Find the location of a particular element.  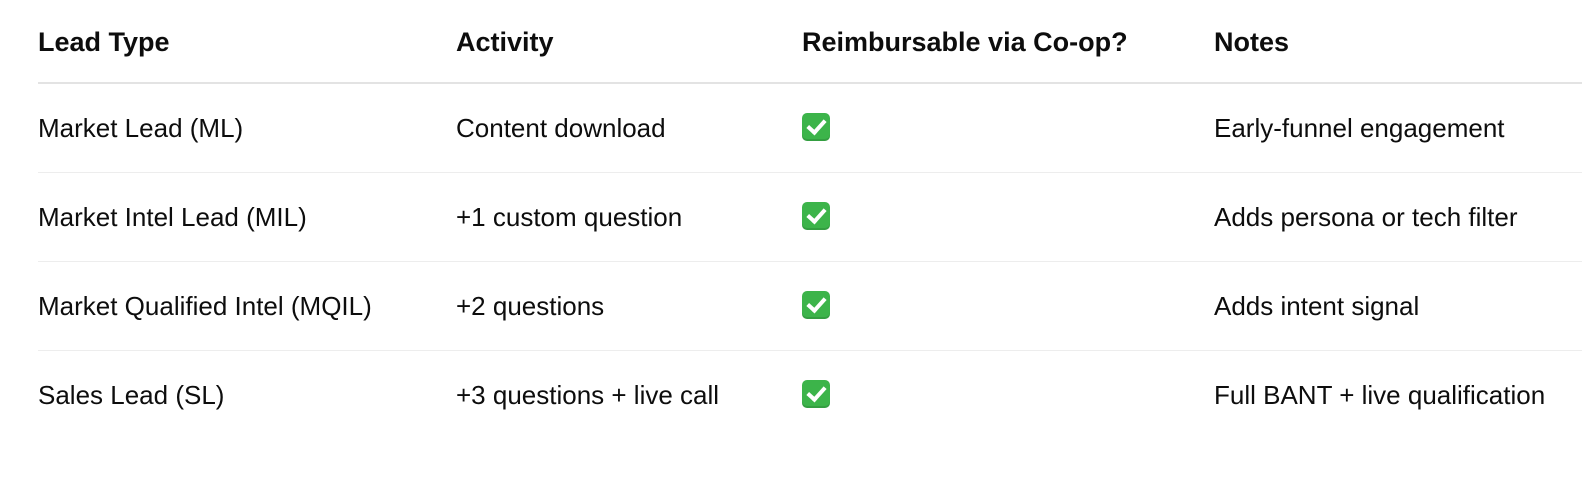

notes-cell: Full BANT + live qualification is located at coordinates (1380, 395).